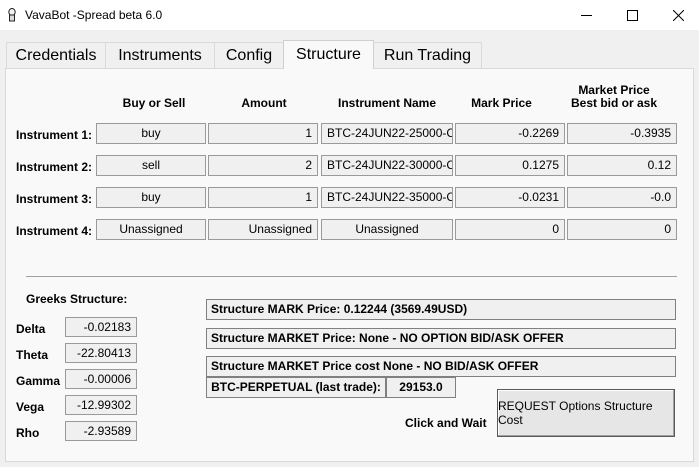 This screenshot has height=467, width=699. What do you see at coordinates (249, 55) in the screenshot?
I see `tab-config: Config` at bounding box center [249, 55].